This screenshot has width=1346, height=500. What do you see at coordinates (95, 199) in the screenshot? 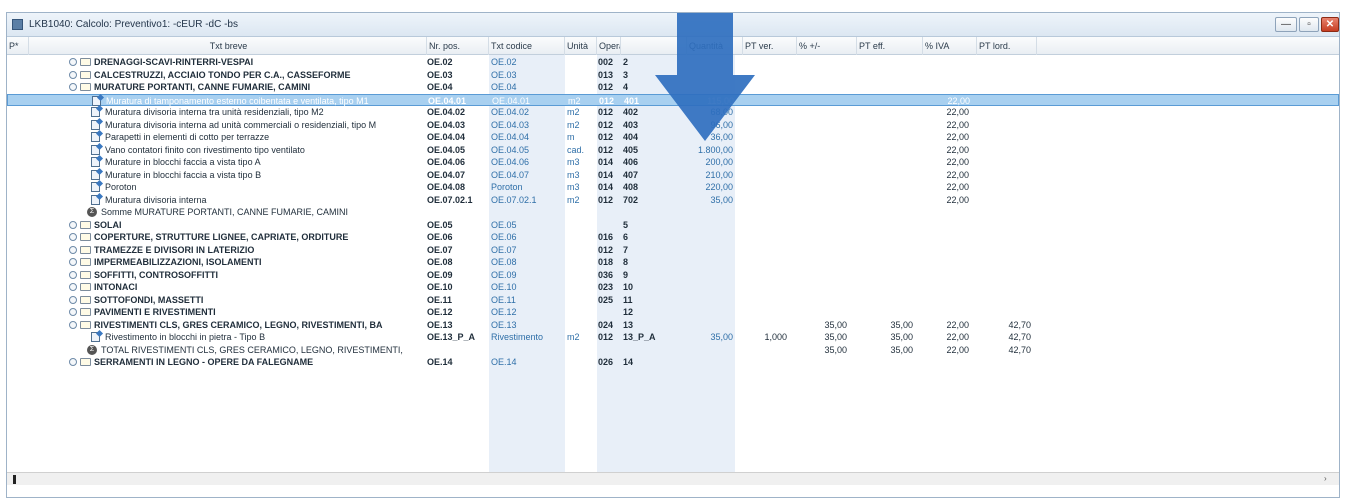
I see `document-icon` at bounding box center [95, 199].